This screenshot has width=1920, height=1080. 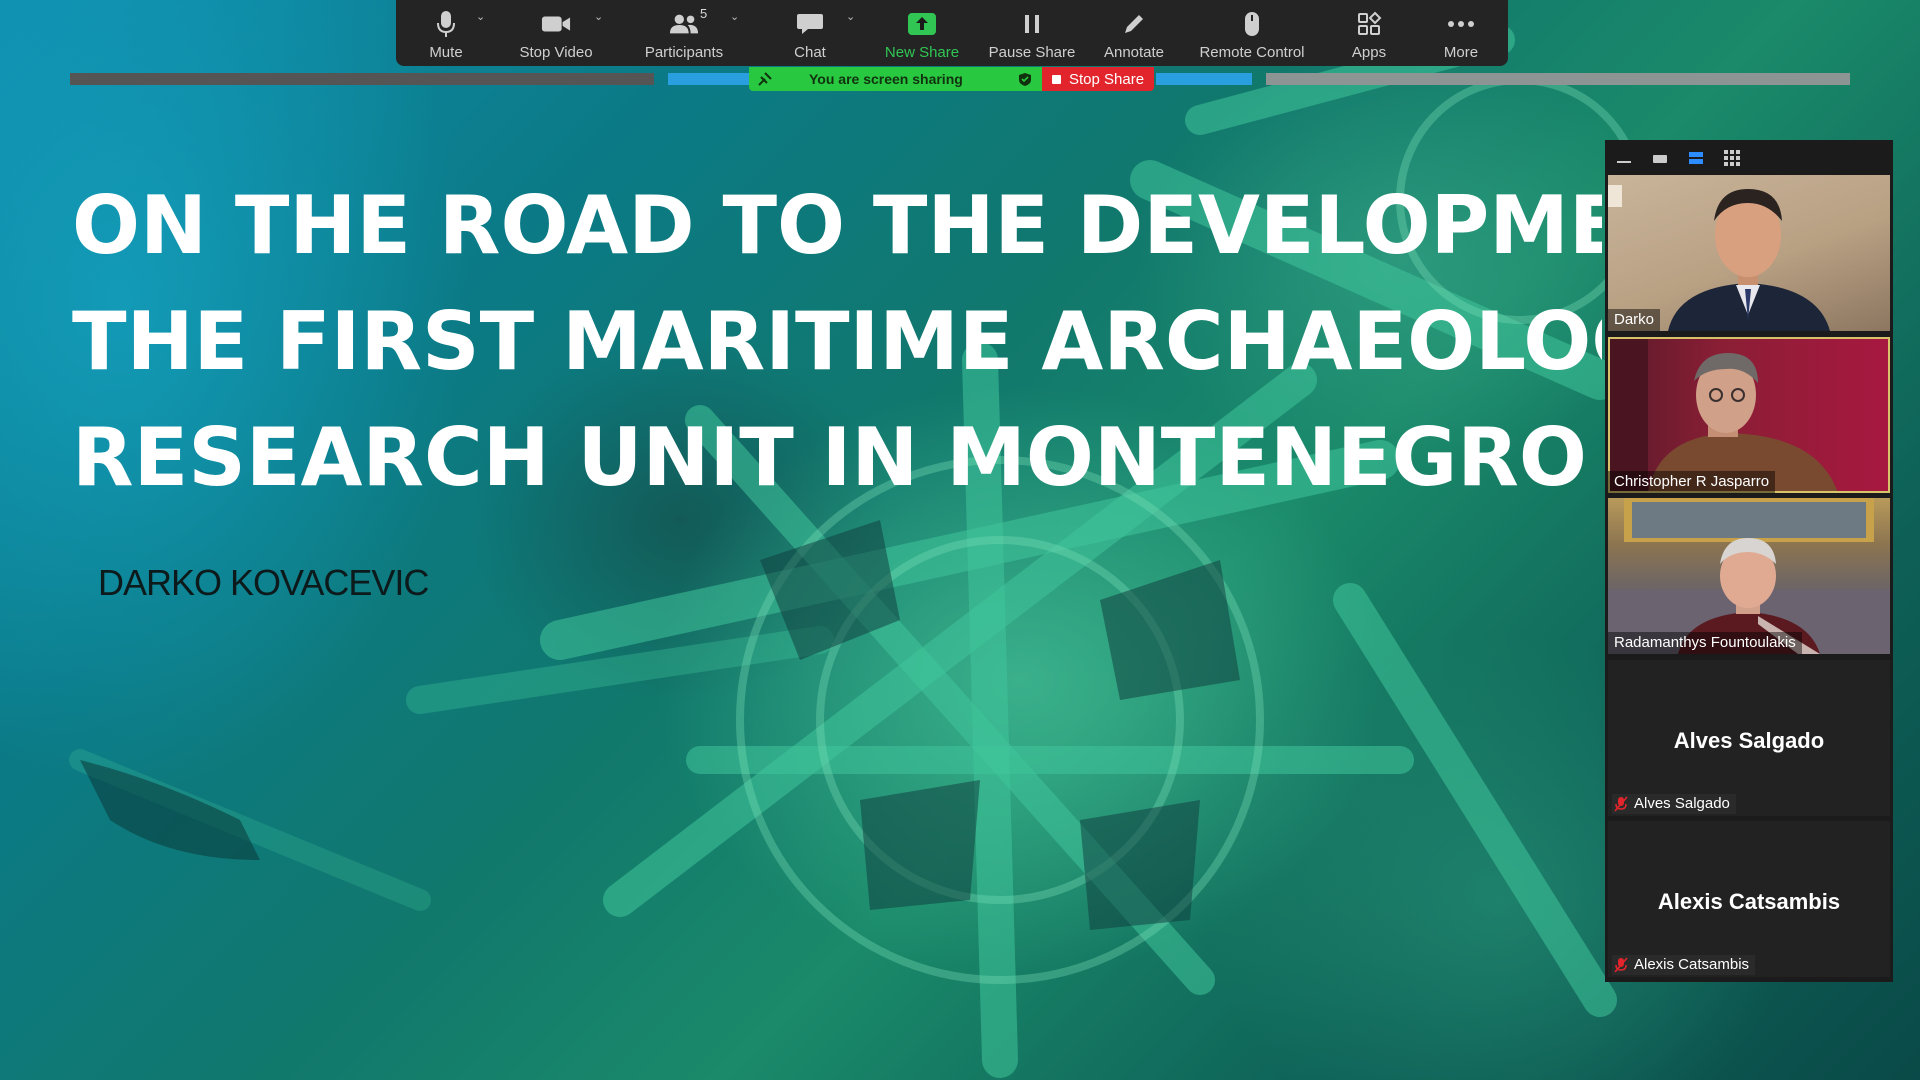 I want to click on participant-name-tag: Alves Salgado, so click(x=1674, y=804).